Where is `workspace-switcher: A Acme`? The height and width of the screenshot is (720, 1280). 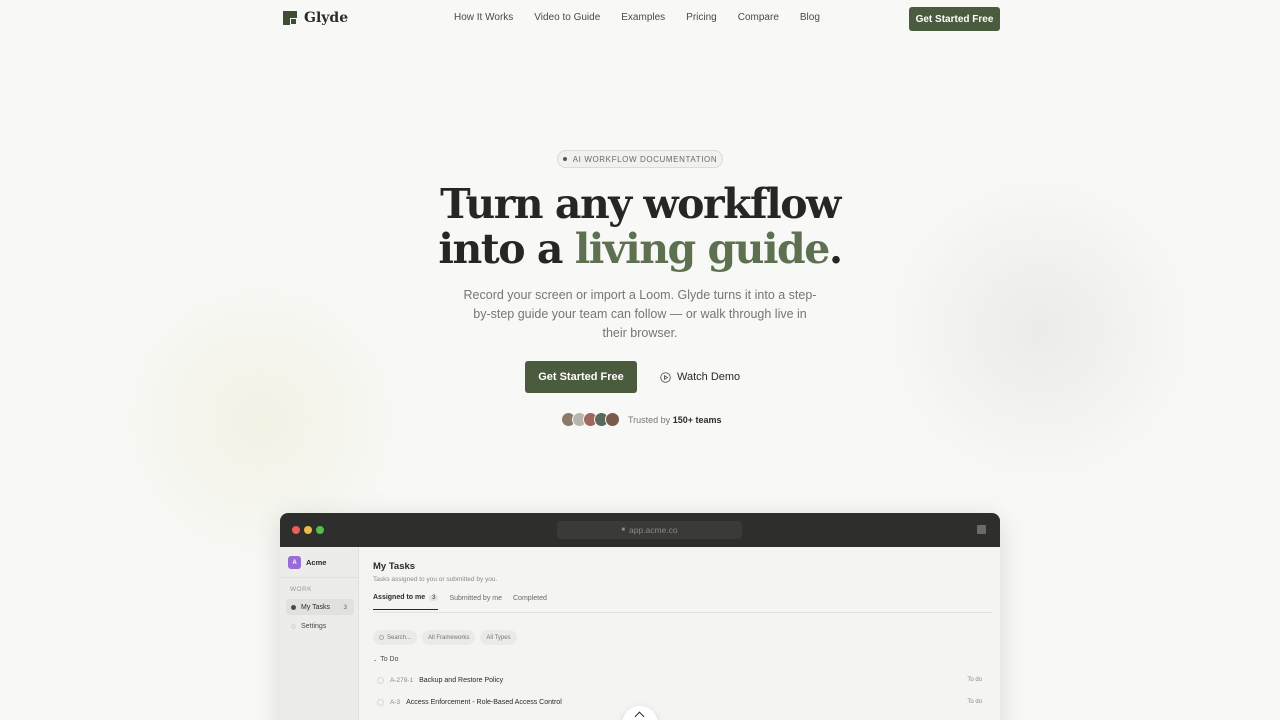
workspace-switcher: A Acme is located at coordinates (307, 562).